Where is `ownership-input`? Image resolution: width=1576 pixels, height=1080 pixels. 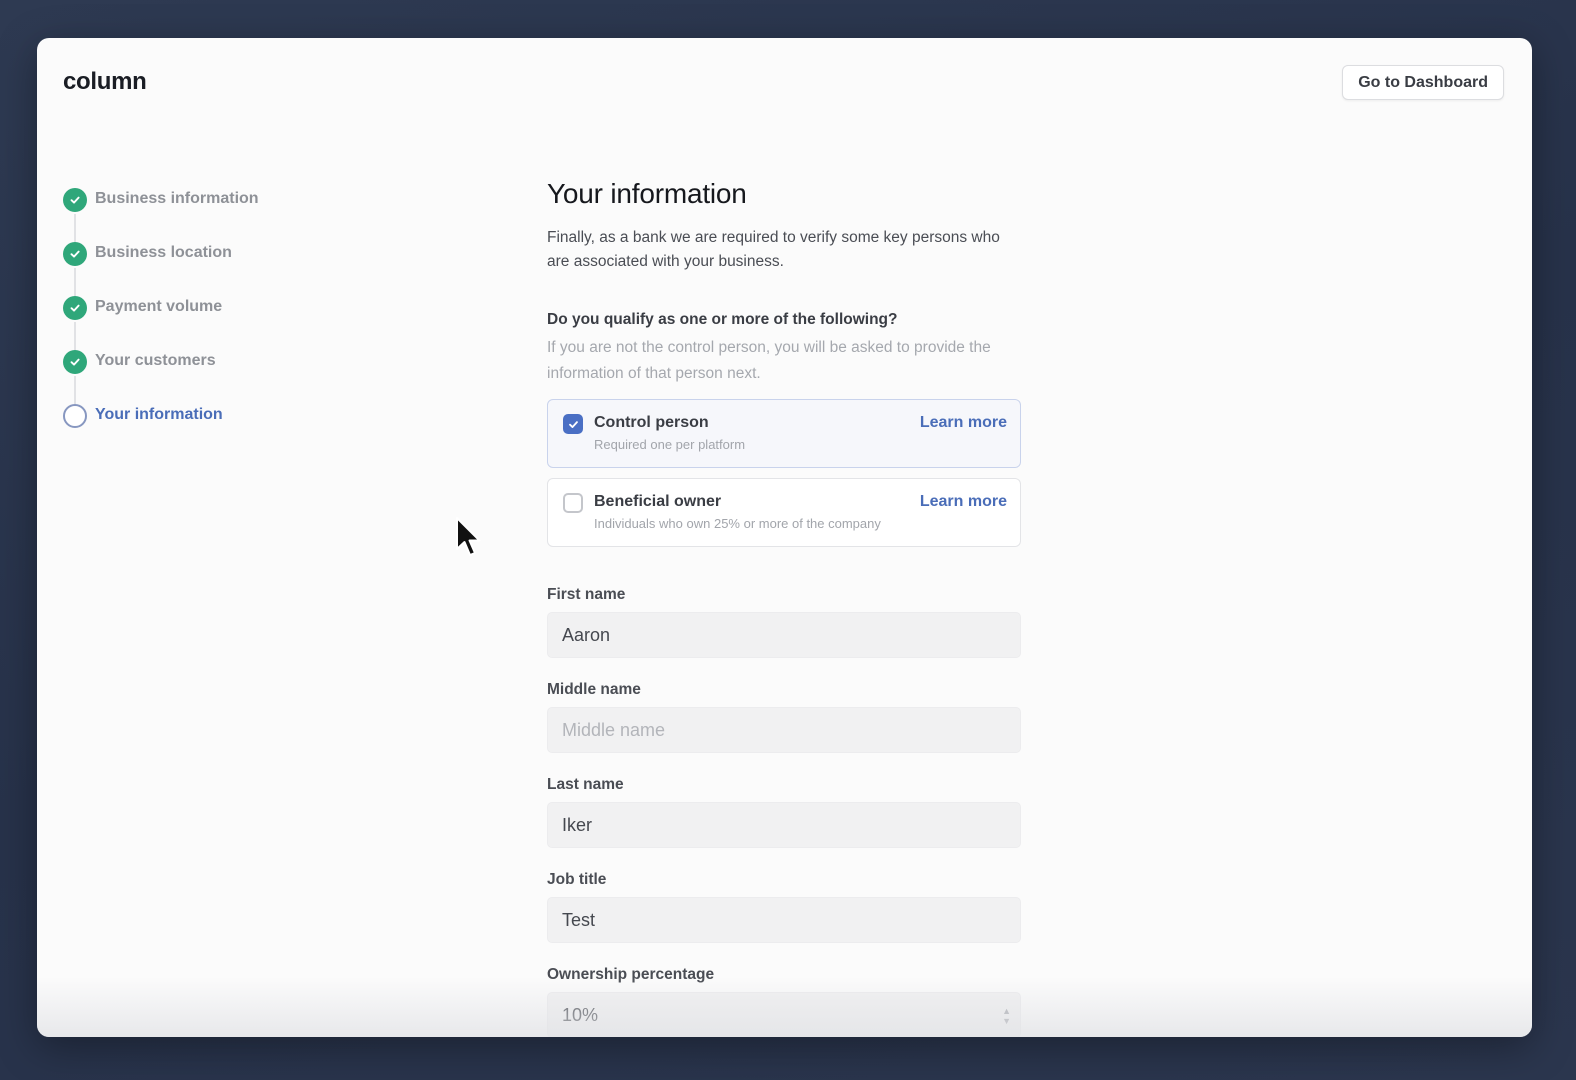
ownership-input is located at coordinates (784, 1014).